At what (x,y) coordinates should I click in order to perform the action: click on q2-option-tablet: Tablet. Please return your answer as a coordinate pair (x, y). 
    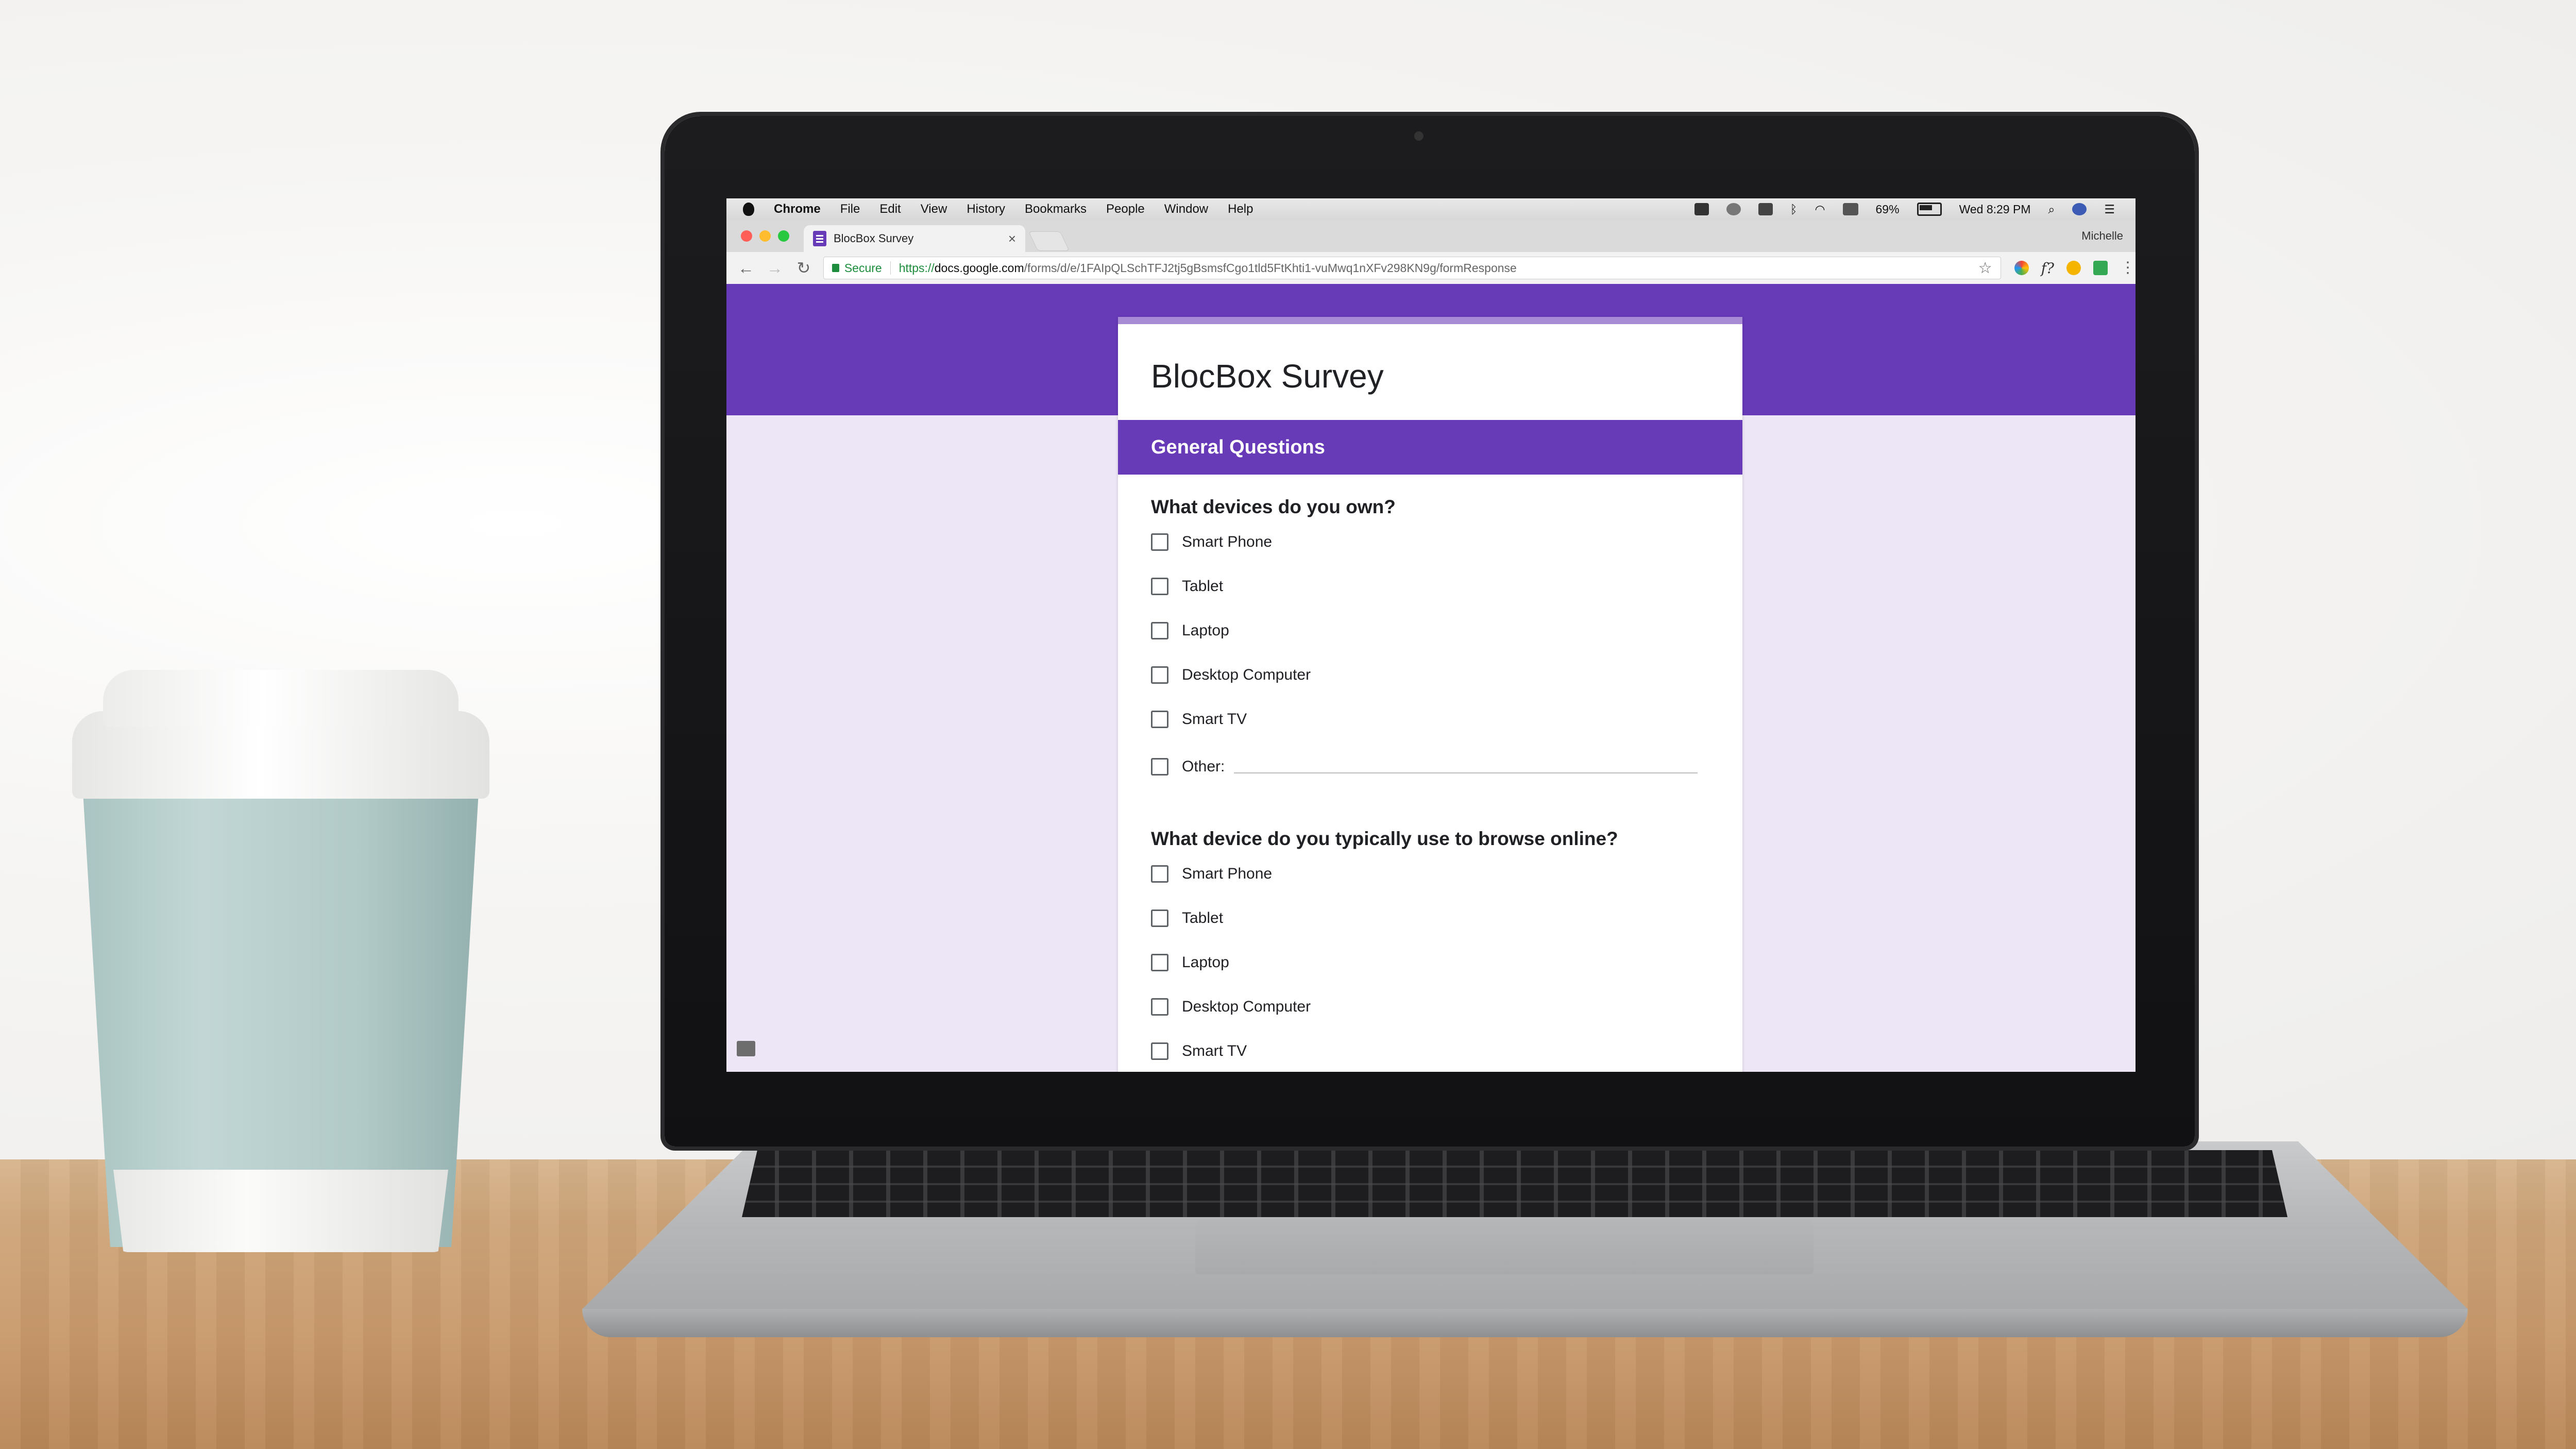
    Looking at the image, I should click on (1187, 918).